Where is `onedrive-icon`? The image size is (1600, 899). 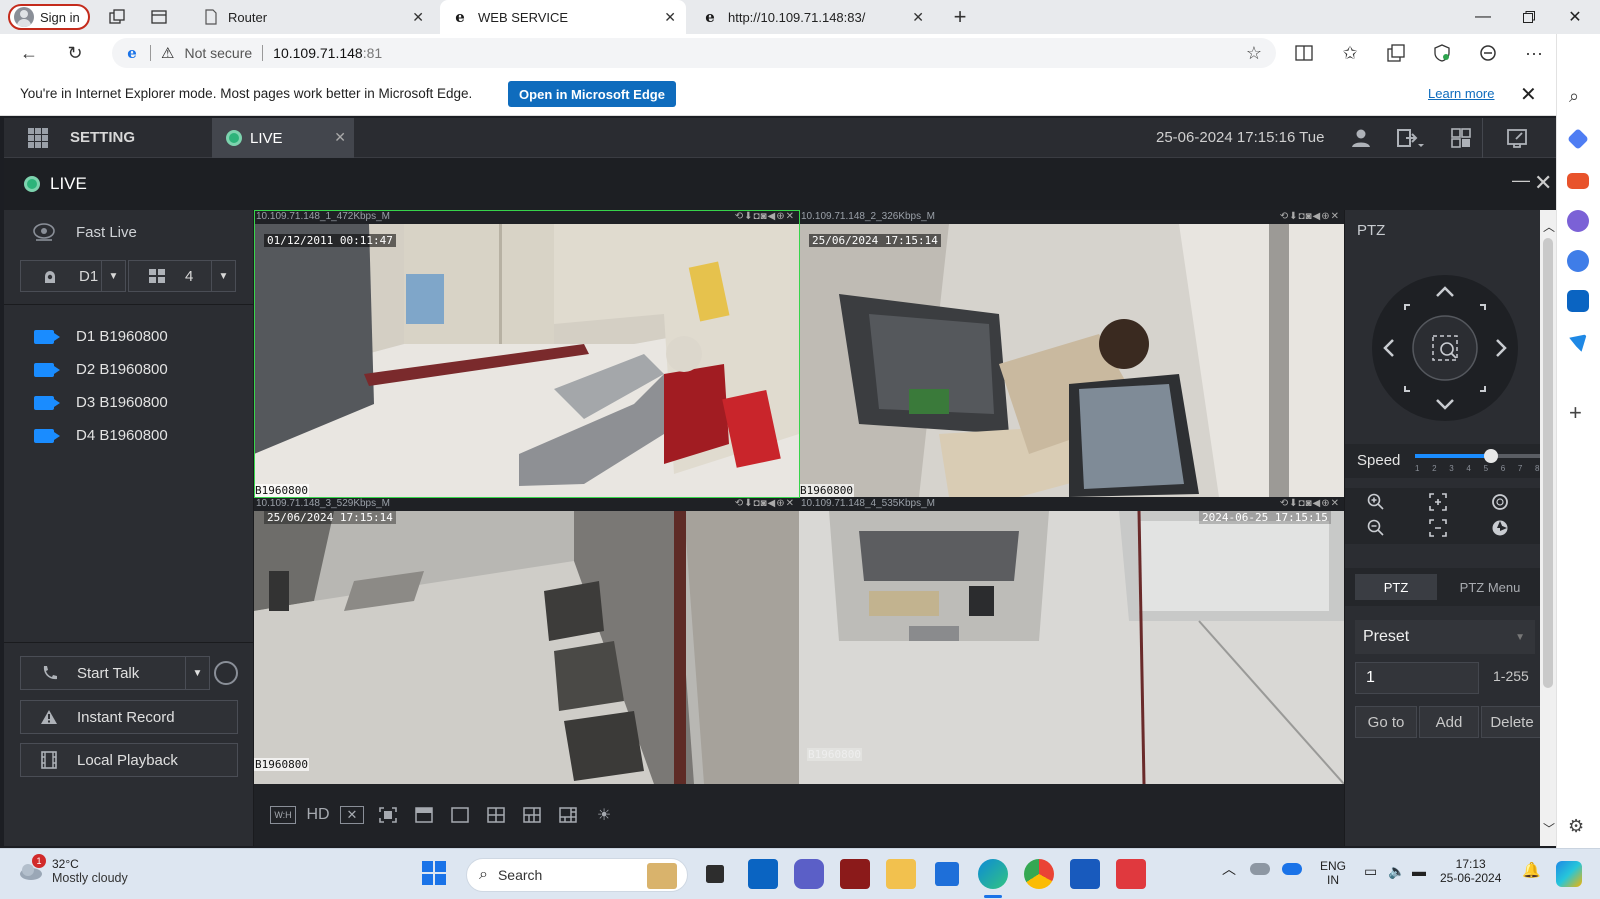
onedrive-icon is located at coordinates (1260, 869).